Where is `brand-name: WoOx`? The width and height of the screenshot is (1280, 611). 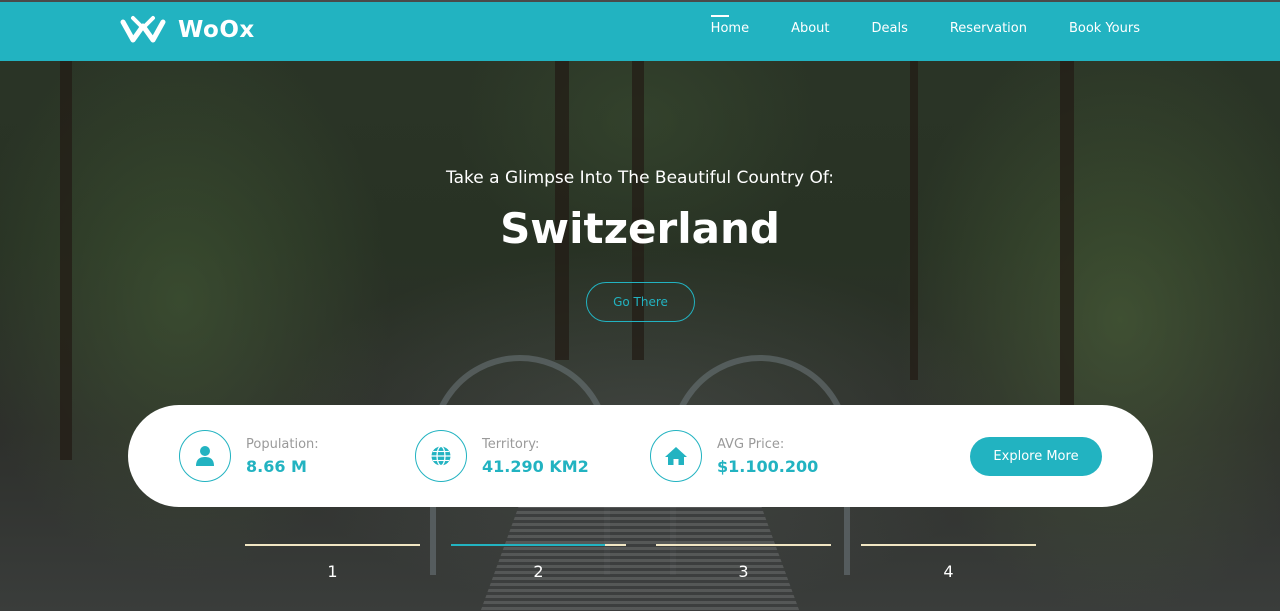 brand-name: WoOx is located at coordinates (216, 30).